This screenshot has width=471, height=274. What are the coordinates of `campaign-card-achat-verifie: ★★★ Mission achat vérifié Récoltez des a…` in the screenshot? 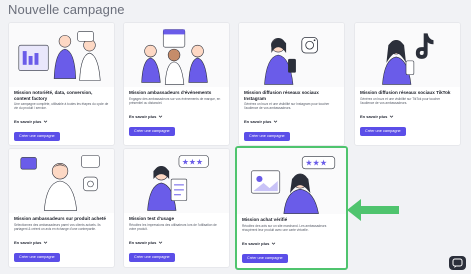 It's located at (291, 208).